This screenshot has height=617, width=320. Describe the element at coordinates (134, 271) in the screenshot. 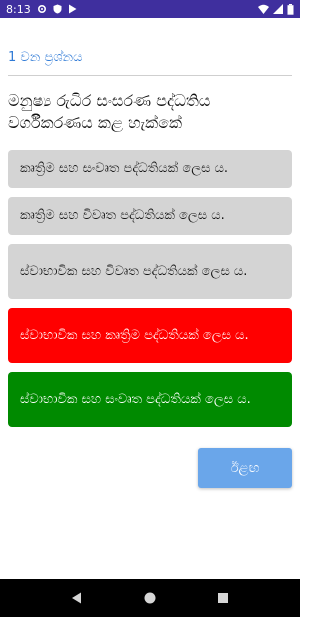

I see `answer-label: ස්වාභාවික සහ විවෘත පද්ධතියක් ලෙස ය.` at that location.